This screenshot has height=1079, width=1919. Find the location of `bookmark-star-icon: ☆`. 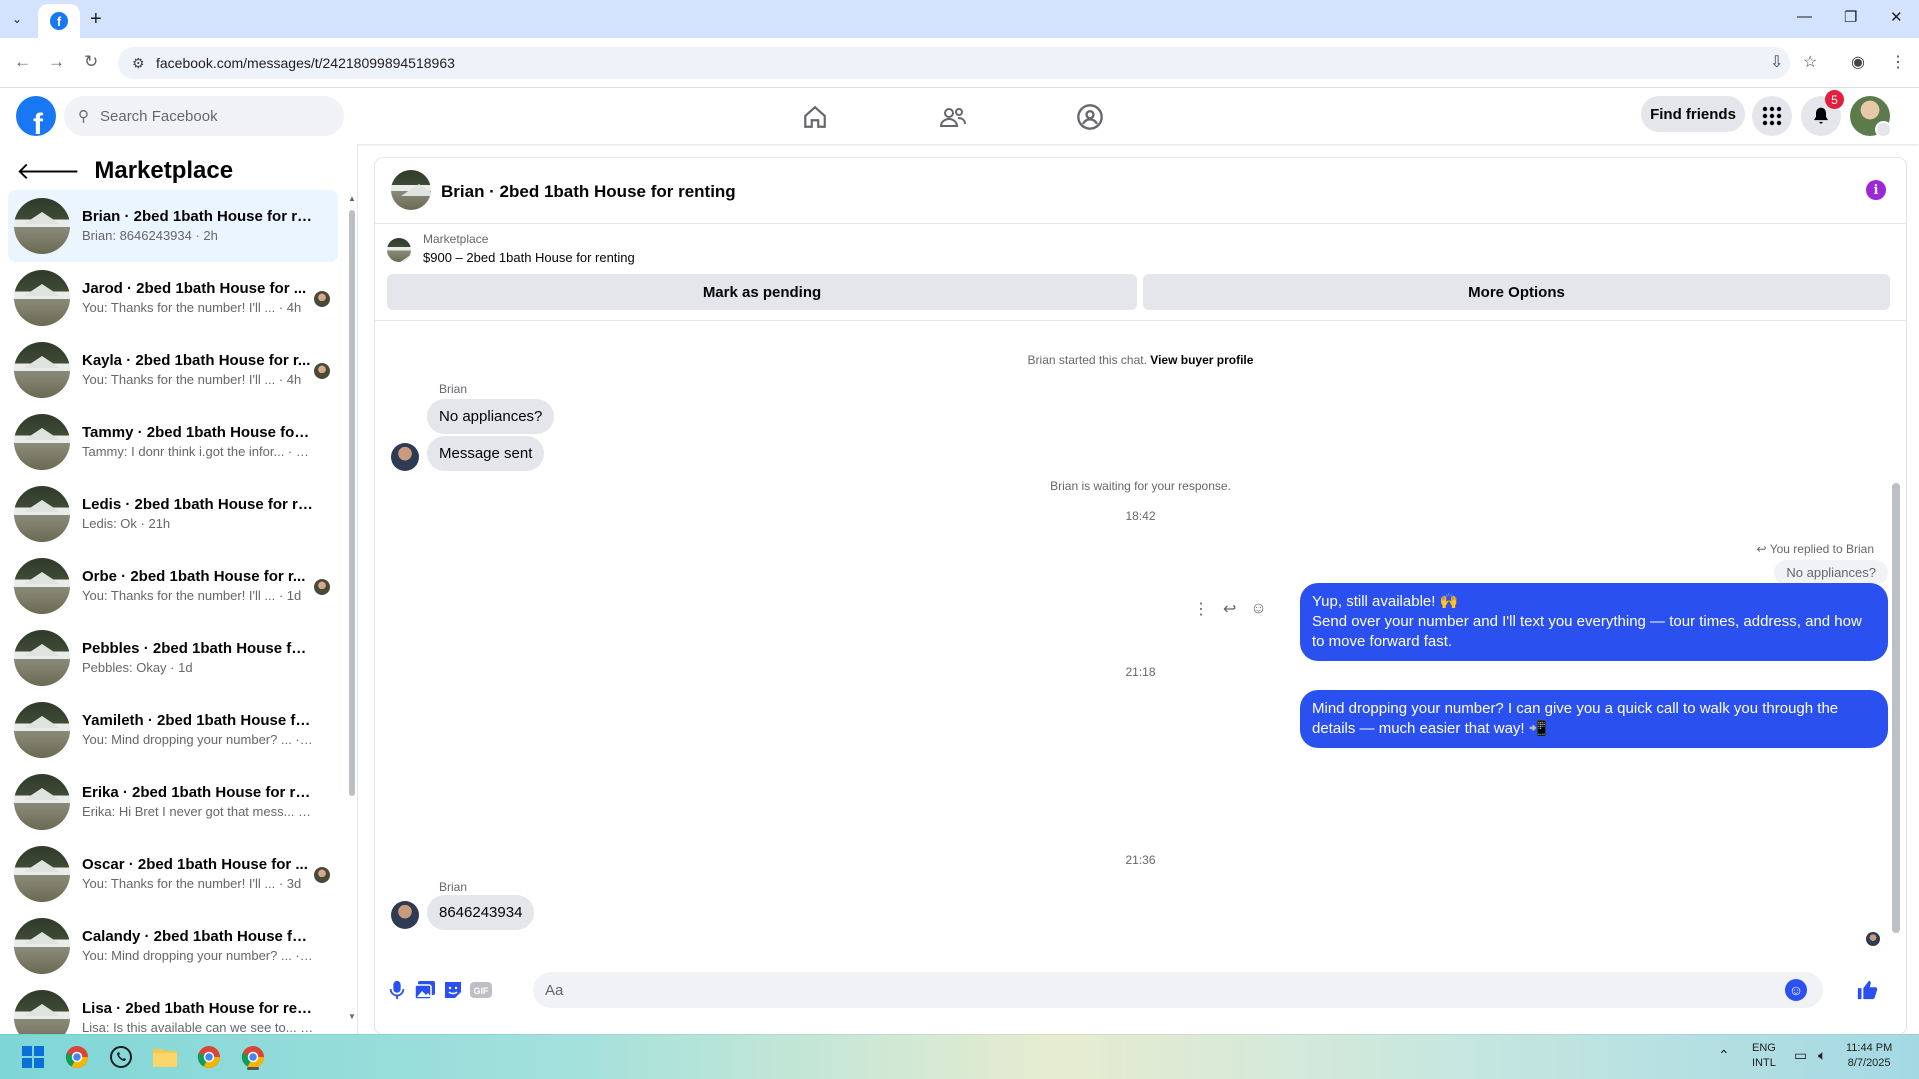

bookmark-star-icon: ☆ is located at coordinates (1810, 62).